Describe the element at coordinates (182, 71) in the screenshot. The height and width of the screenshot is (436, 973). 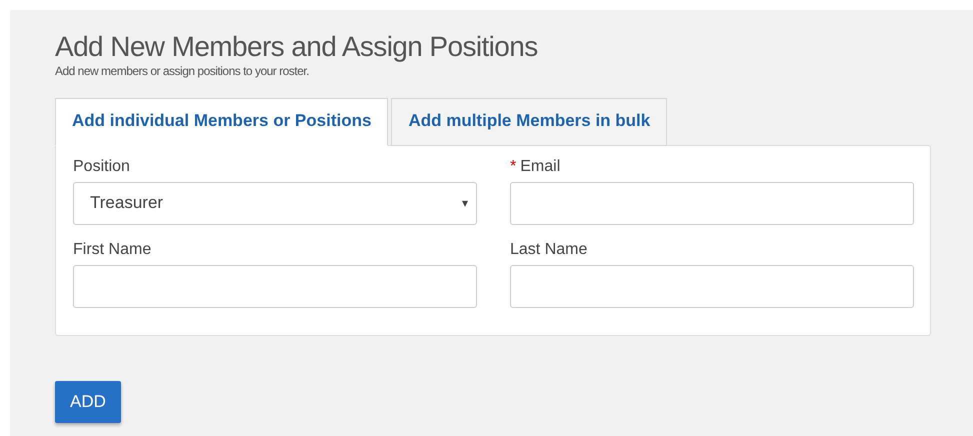
I see `page-subtitle: Add new members or assign positions to your roster.` at that location.